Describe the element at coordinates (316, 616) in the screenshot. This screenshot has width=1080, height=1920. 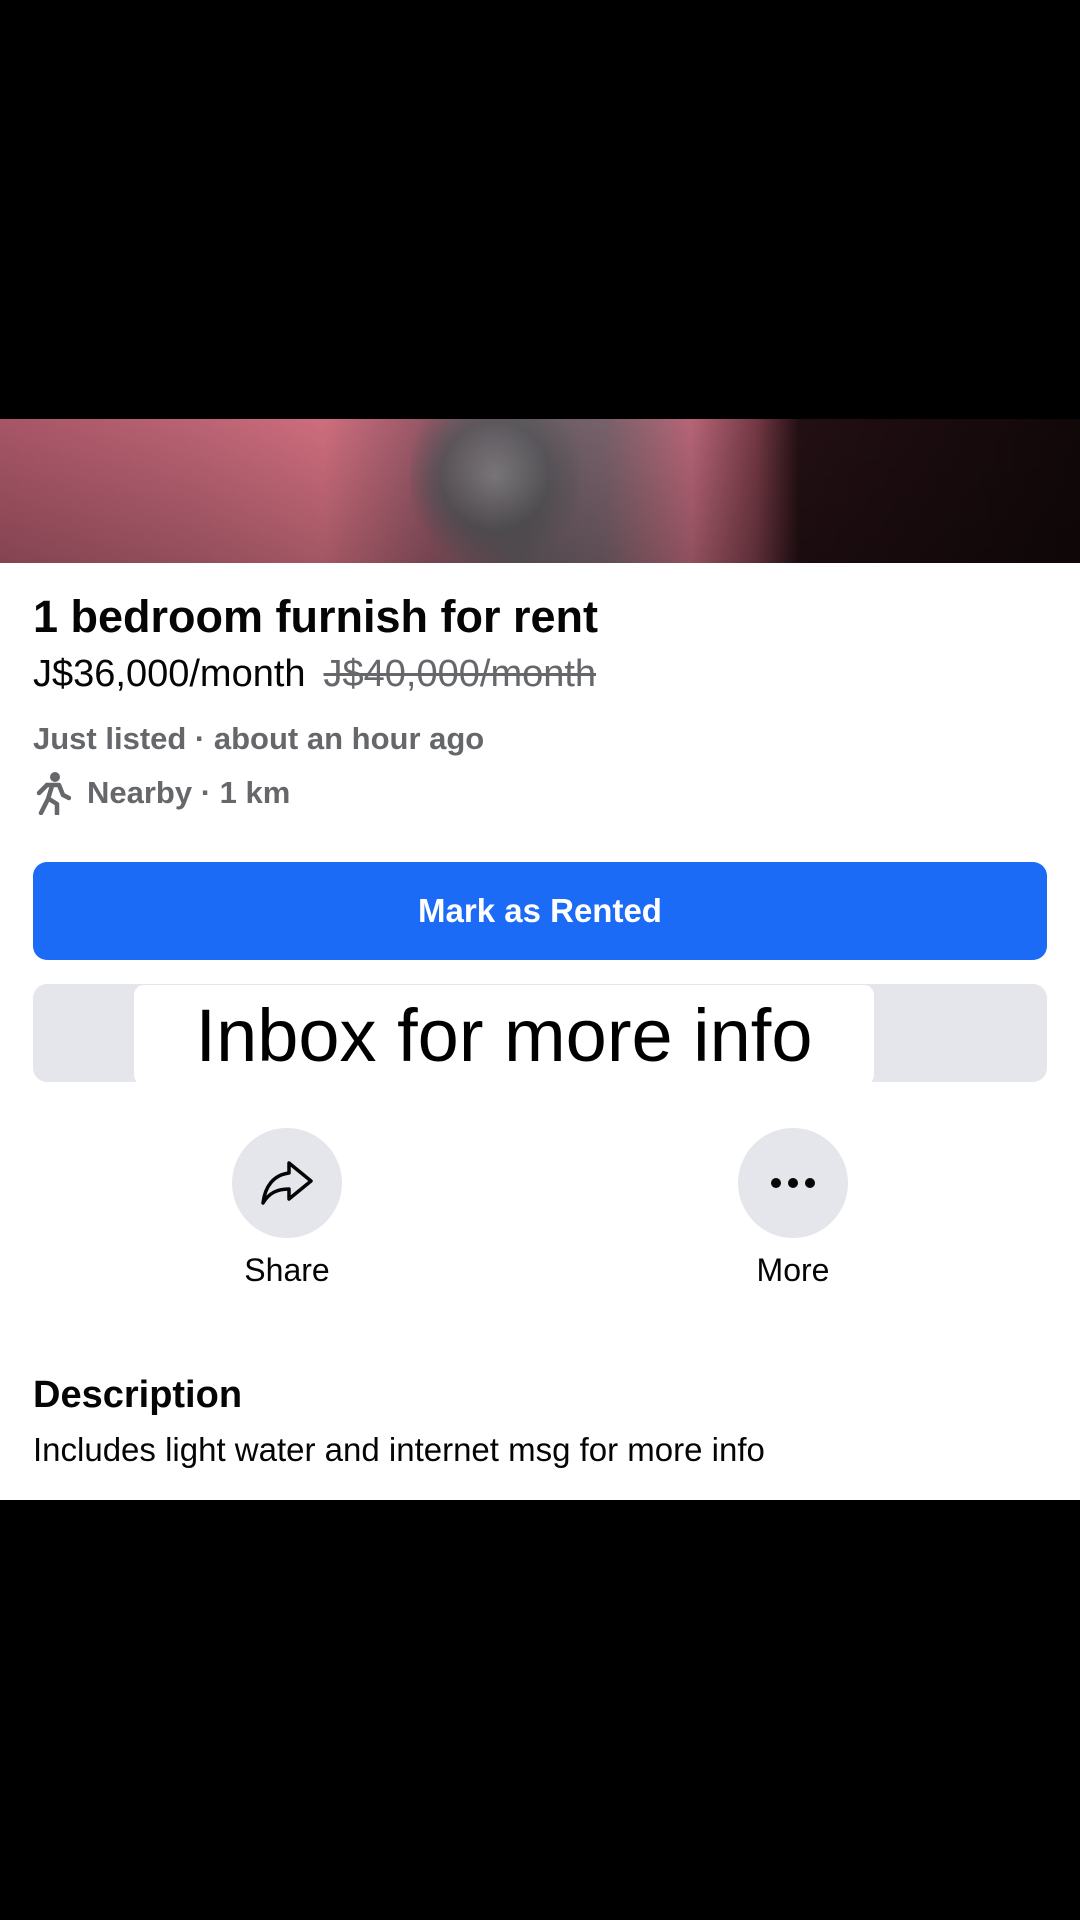
I see `listing-title: 1 bedroom furnish for rent` at that location.